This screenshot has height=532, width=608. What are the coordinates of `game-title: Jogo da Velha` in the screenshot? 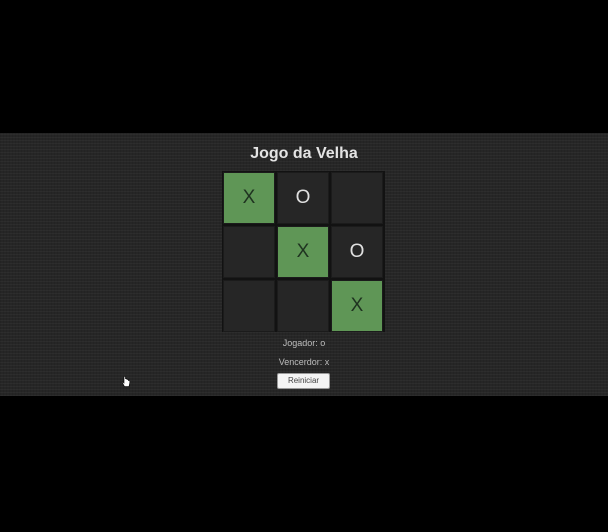 It's located at (304, 153).